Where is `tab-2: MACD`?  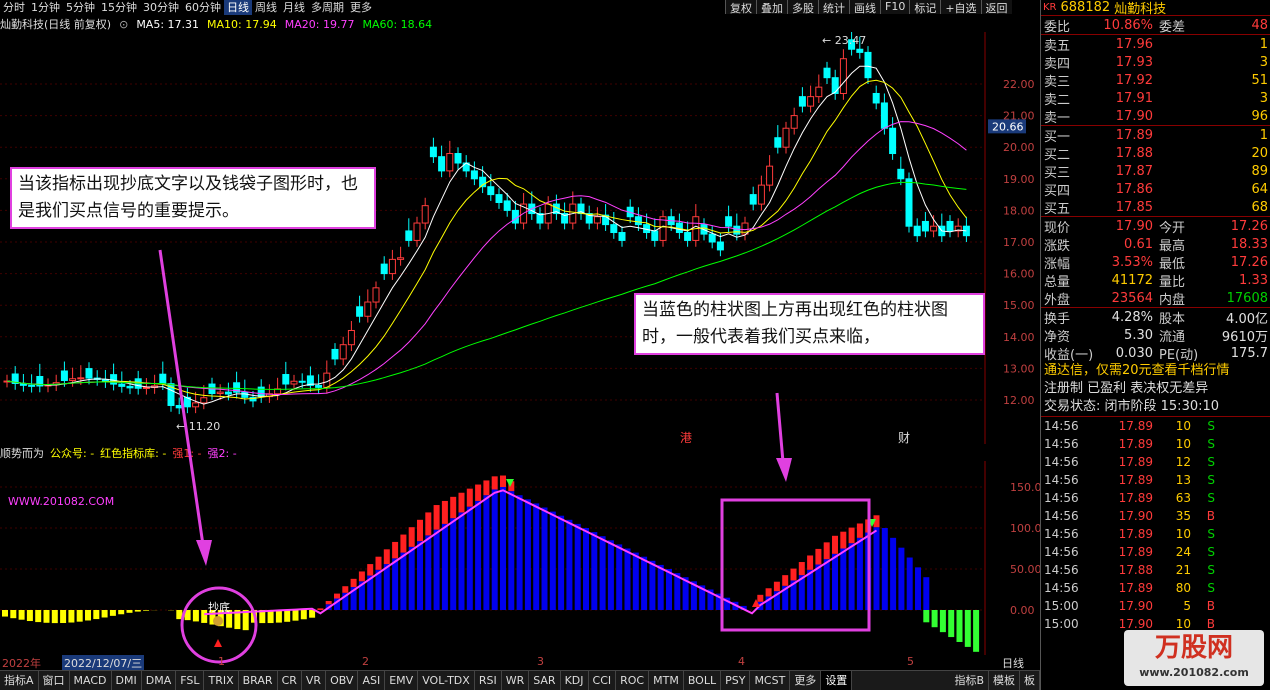
tab-2: MACD is located at coordinates (91, 680).